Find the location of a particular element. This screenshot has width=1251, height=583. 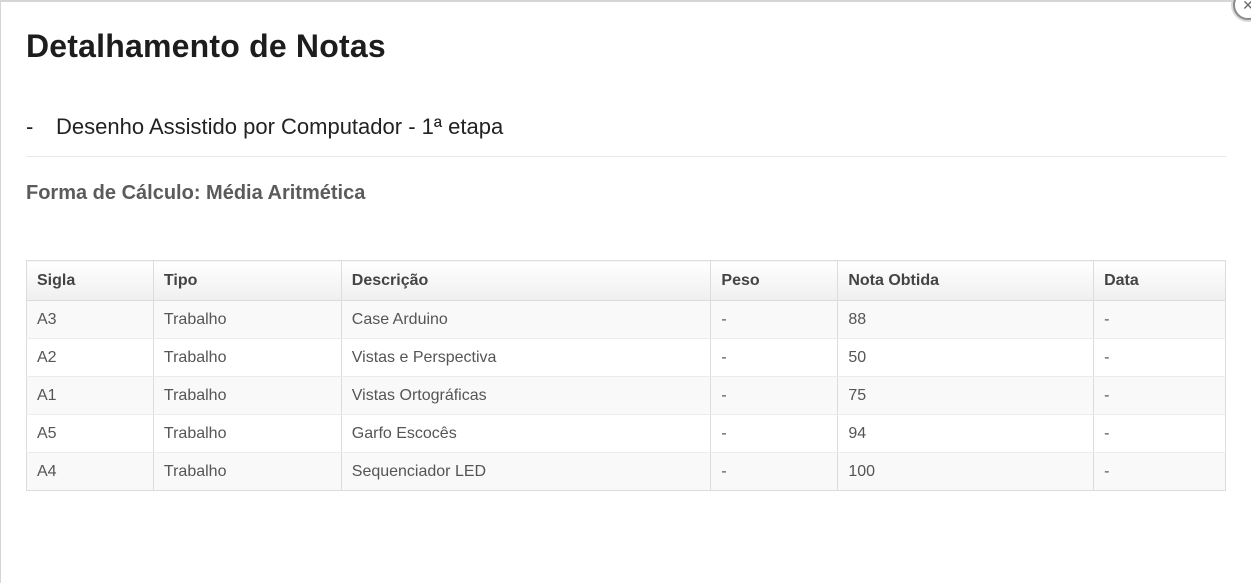

calculation-method: Forma de Cálculo: Média Aritmética is located at coordinates (196, 193).